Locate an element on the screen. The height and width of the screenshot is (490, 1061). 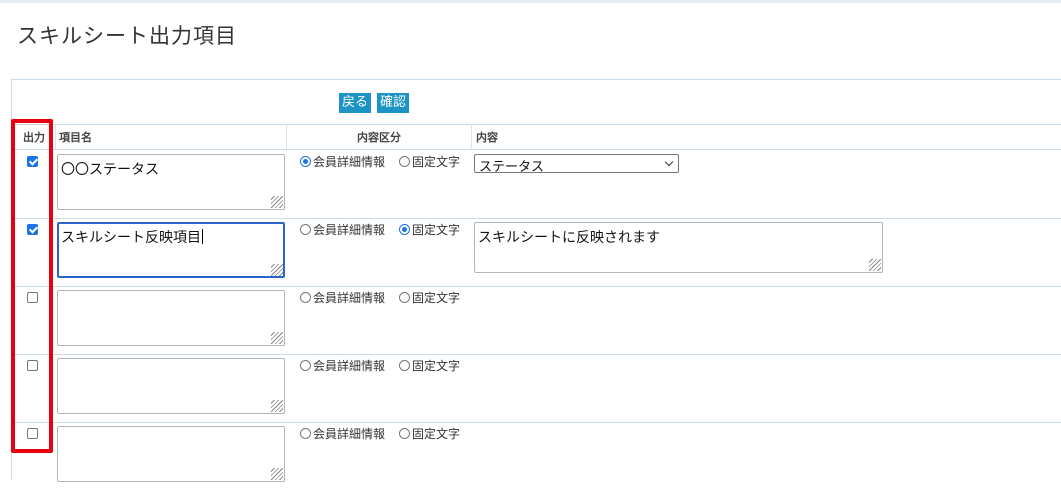
table-row: スキルシート反映項目 会員詳細情報 固定文字 スキルシートに反映されます is located at coordinates (536, 252).